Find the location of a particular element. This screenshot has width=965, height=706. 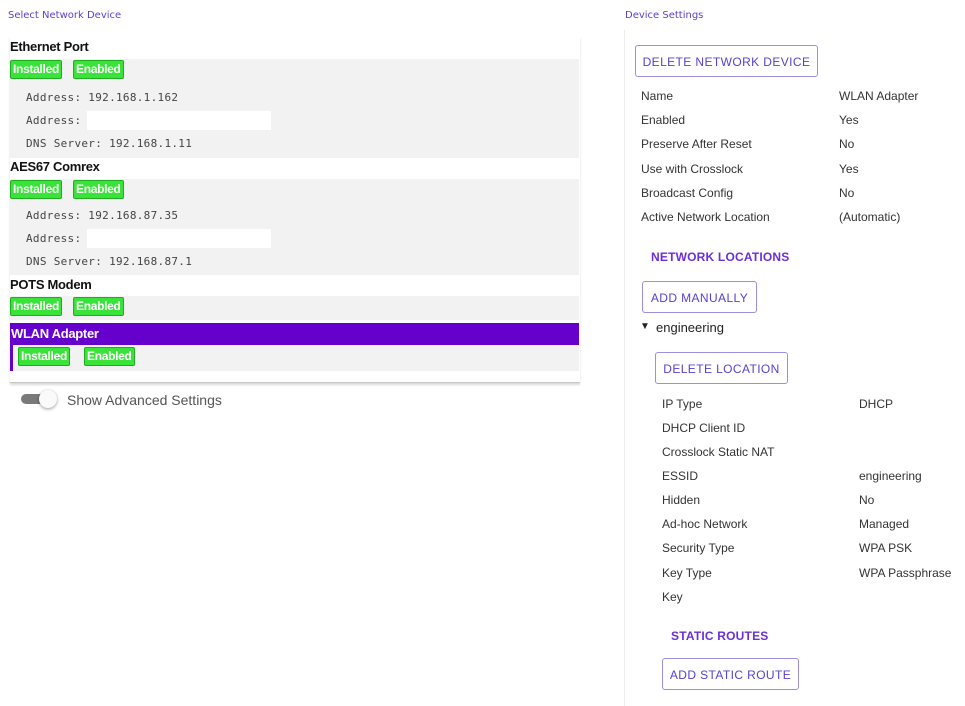

panel-divider is located at coordinates (624, 368).